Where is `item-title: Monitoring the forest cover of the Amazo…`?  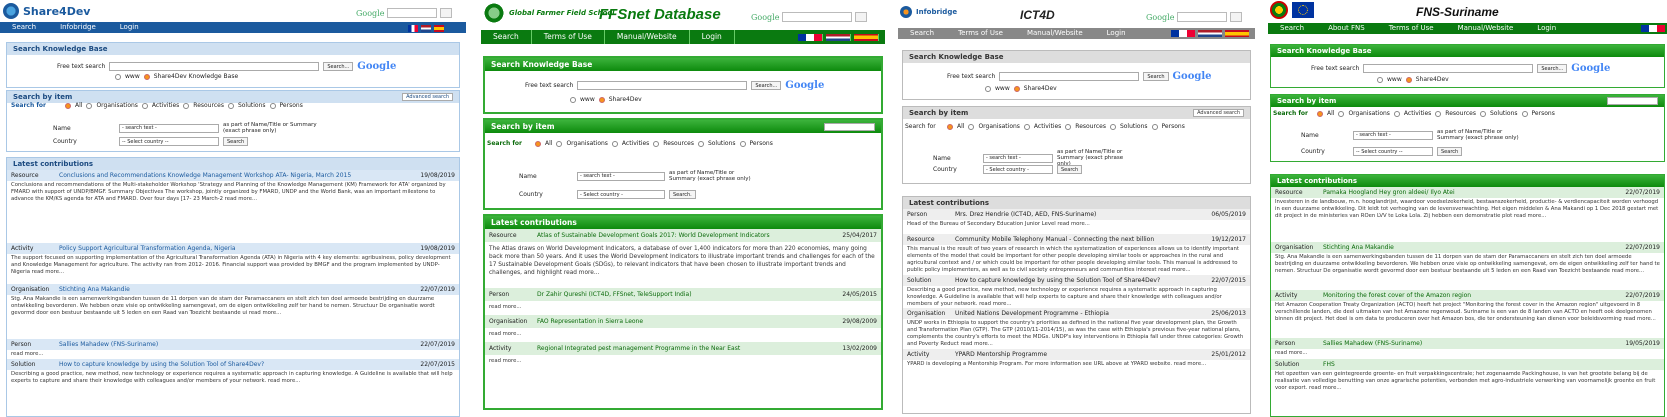 item-title: Monitoring the forest cover of the Amazo… is located at coordinates (1467, 295).